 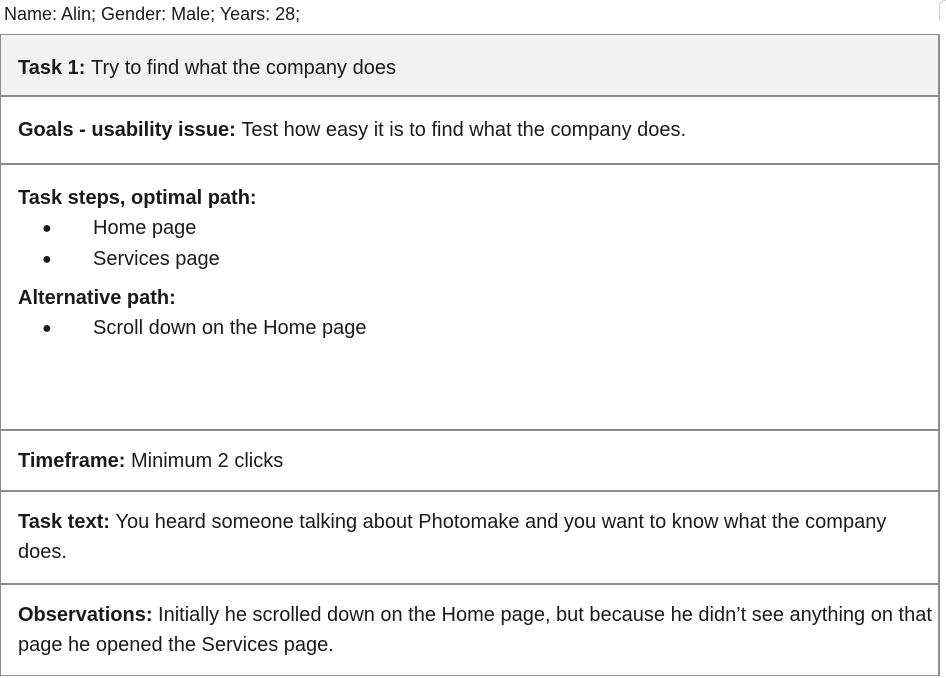 What do you see at coordinates (478, 228) in the screenshot?
I see `list-item: ● Home page` at bounding box center [478, 228].